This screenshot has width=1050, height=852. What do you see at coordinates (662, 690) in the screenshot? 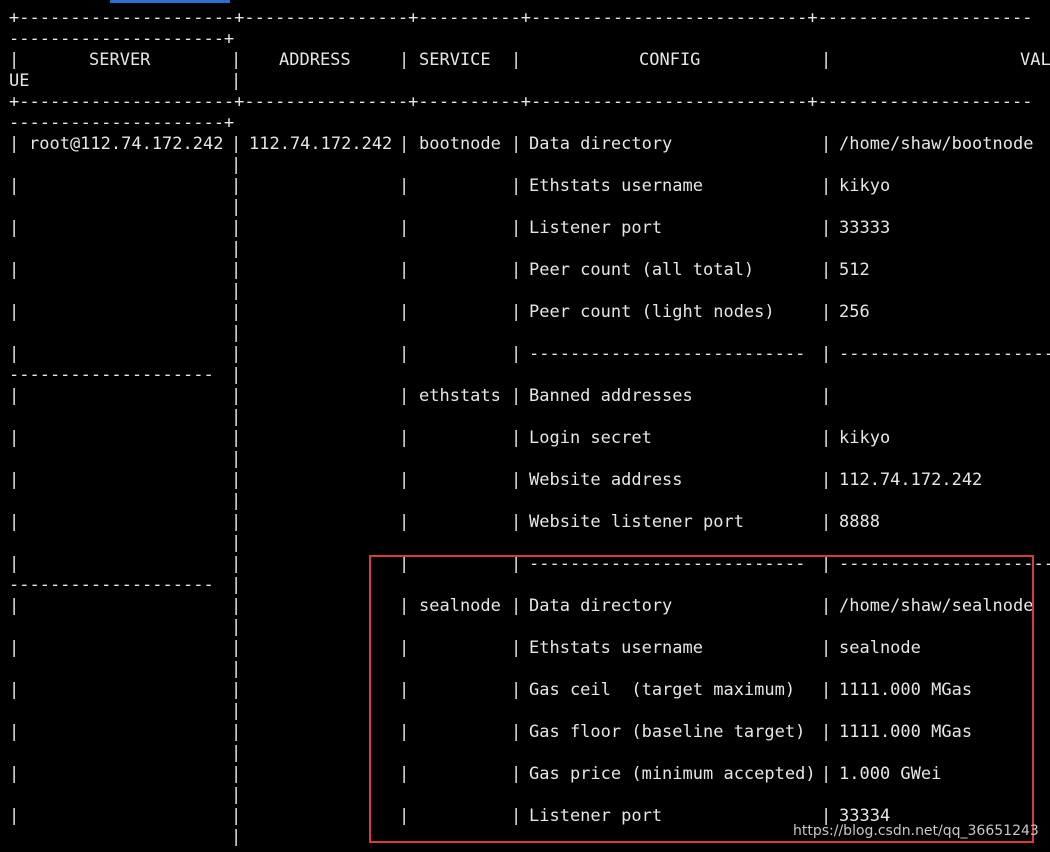
I see `cell-config: Gas ceil (target maximum)` at bounding box center [662, 690].